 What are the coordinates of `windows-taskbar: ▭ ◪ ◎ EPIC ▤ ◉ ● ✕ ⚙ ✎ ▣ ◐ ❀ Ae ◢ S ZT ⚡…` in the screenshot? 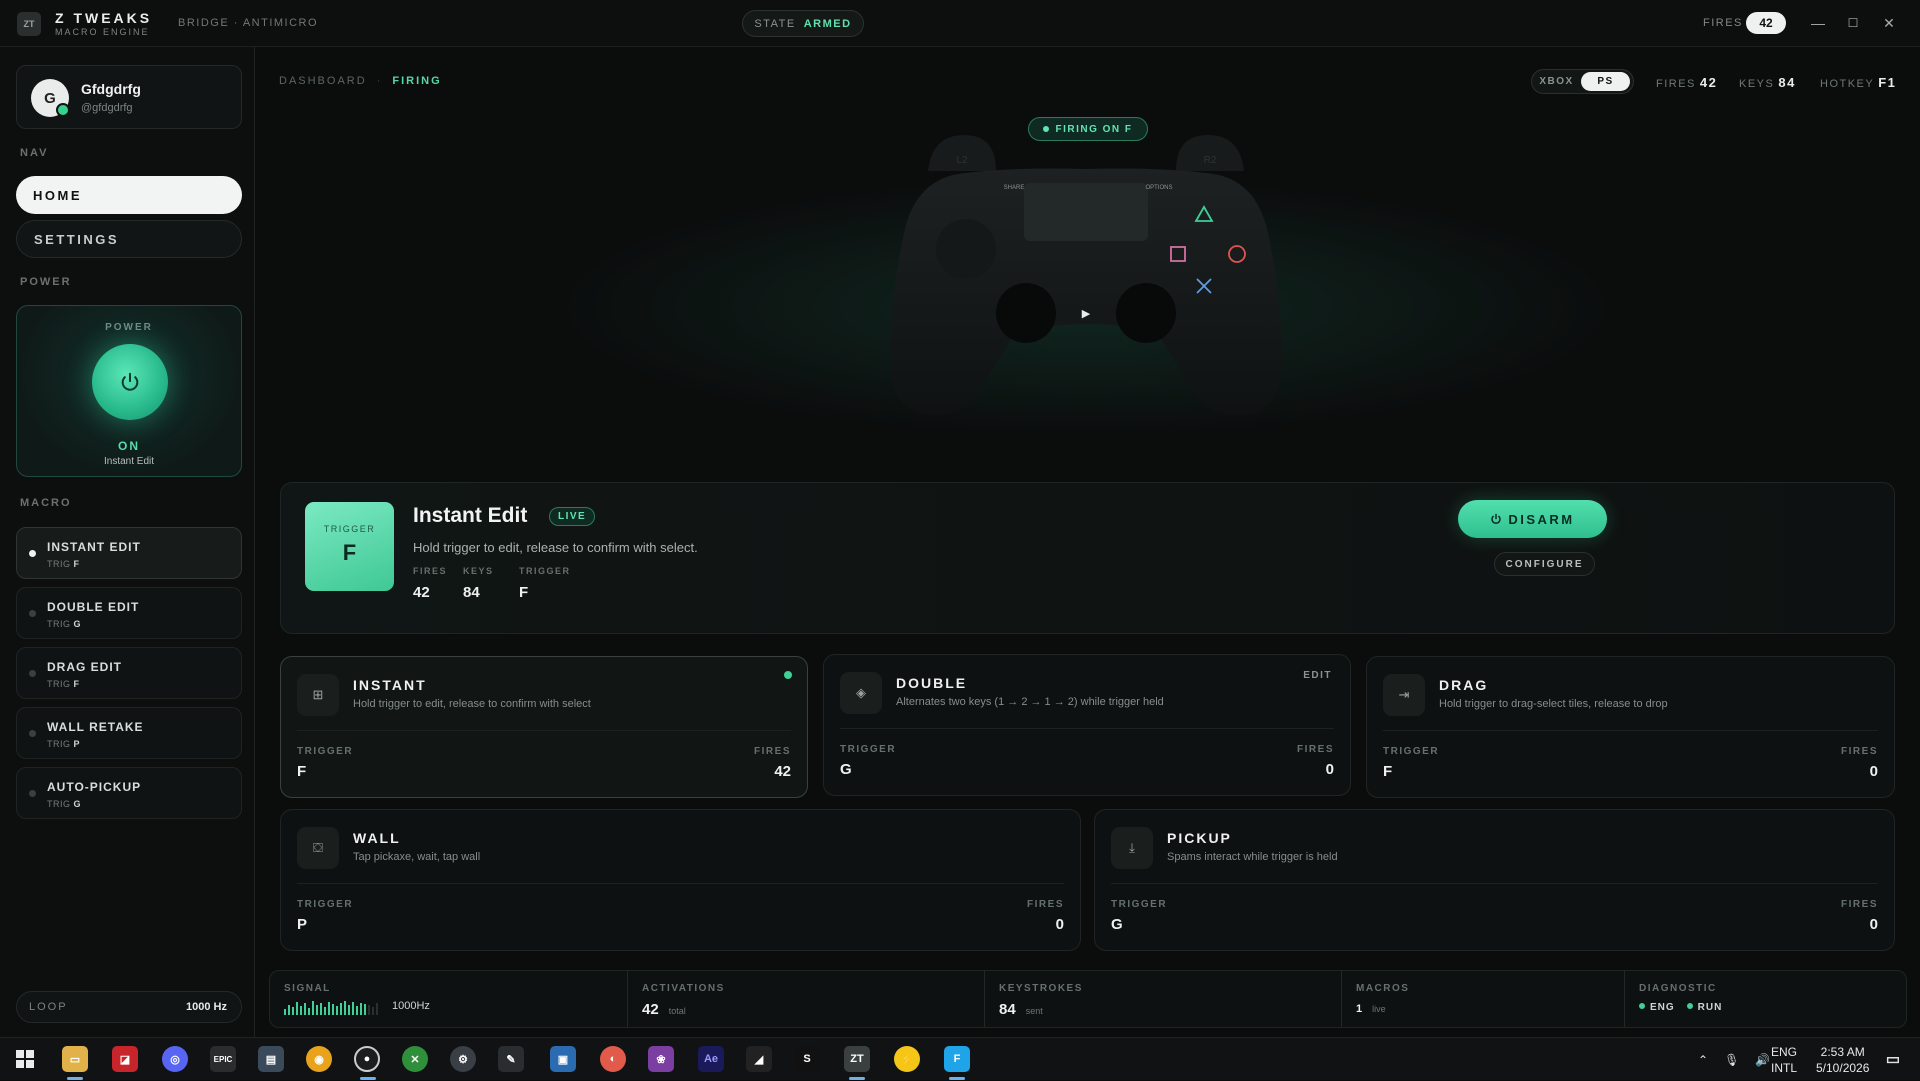 It's located at (960, 1058).